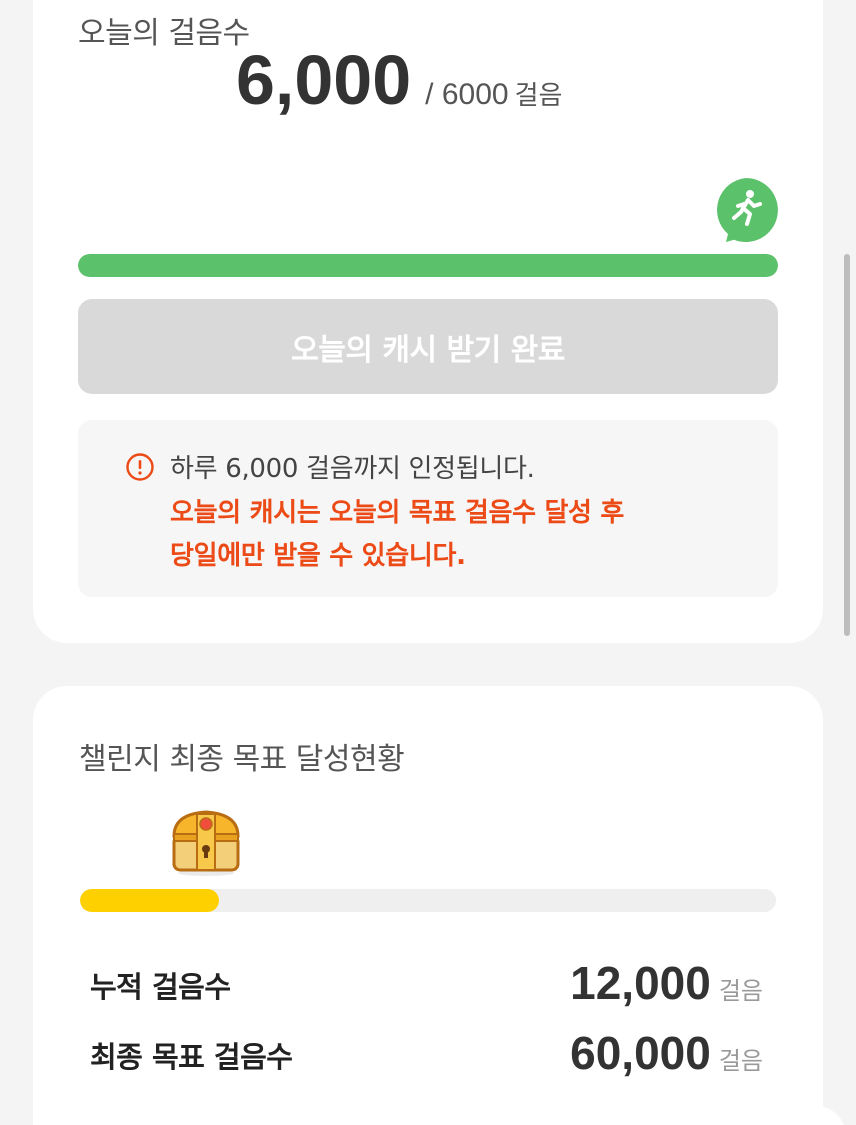 The image size is (856, 1125). Describe the element at coordinates (352, 469) in the screenshot. I see `notice-text: 하루 6,000 걸음까지 인정됩니다.` at that location.